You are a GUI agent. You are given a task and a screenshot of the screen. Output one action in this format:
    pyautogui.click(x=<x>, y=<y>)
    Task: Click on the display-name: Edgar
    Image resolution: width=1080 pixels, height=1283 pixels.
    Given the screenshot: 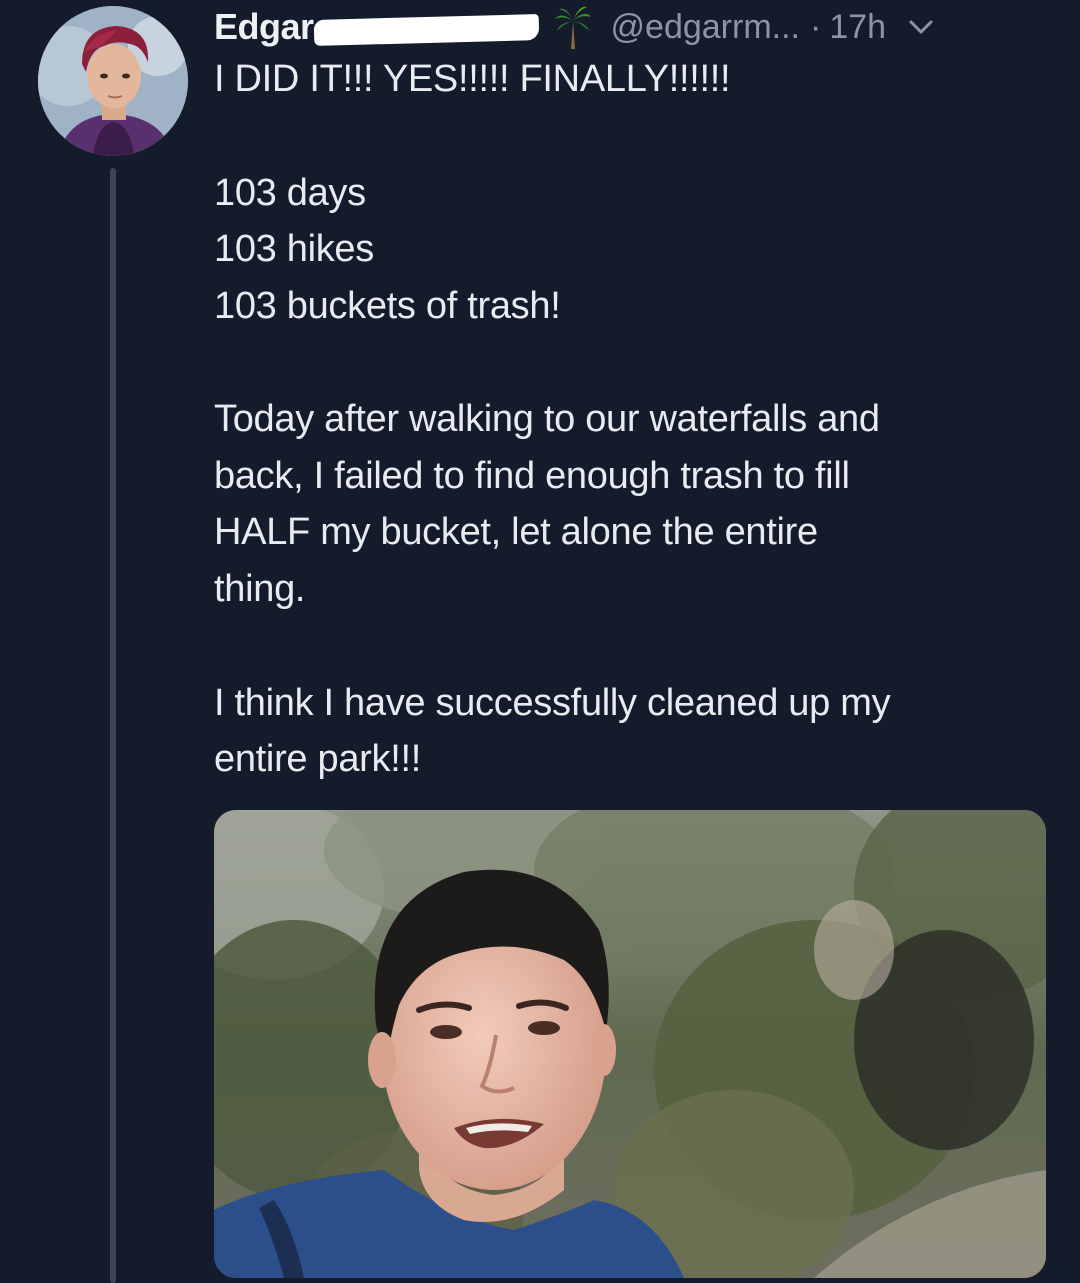 What is the action you would take?
    pyautogui.click(x=264, y=27)
    